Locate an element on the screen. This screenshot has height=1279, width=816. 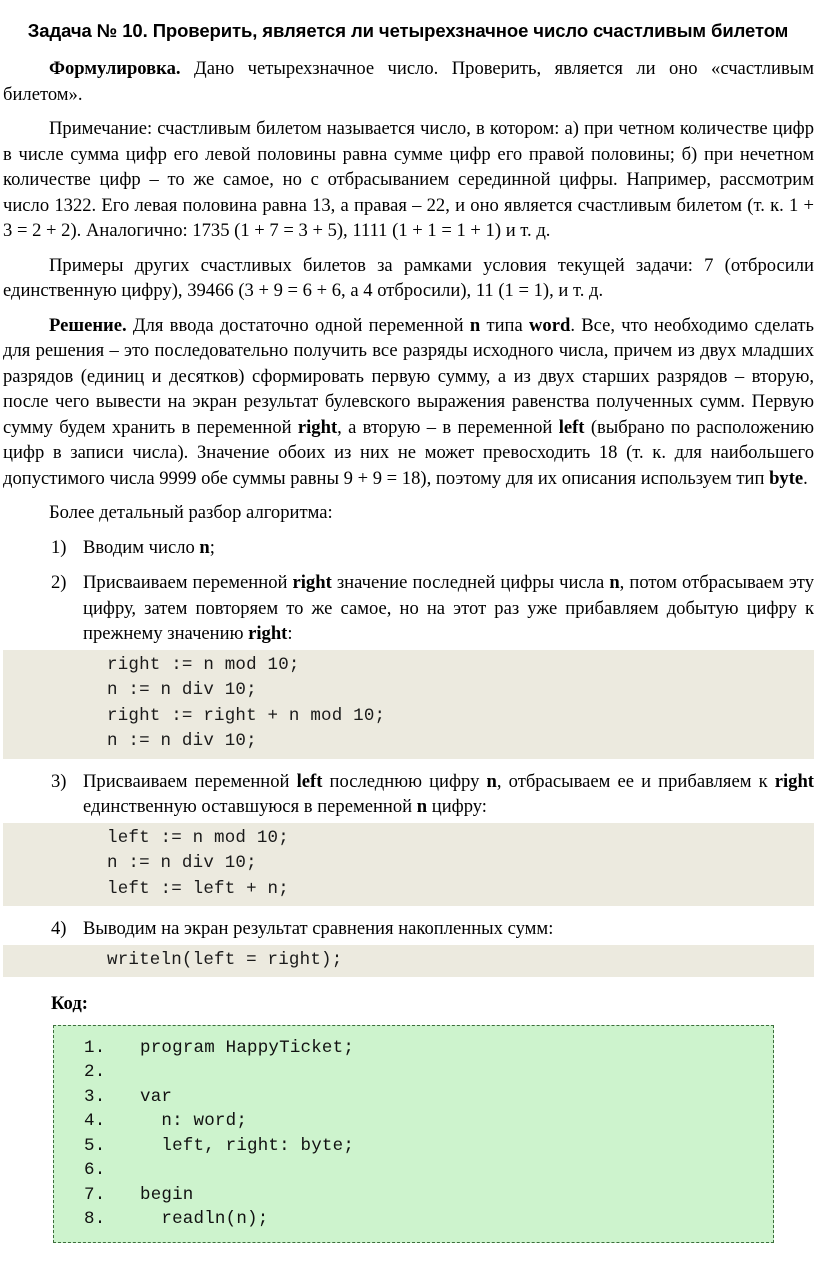
code-line-number: 5. is located at coordinates (95, 1145).